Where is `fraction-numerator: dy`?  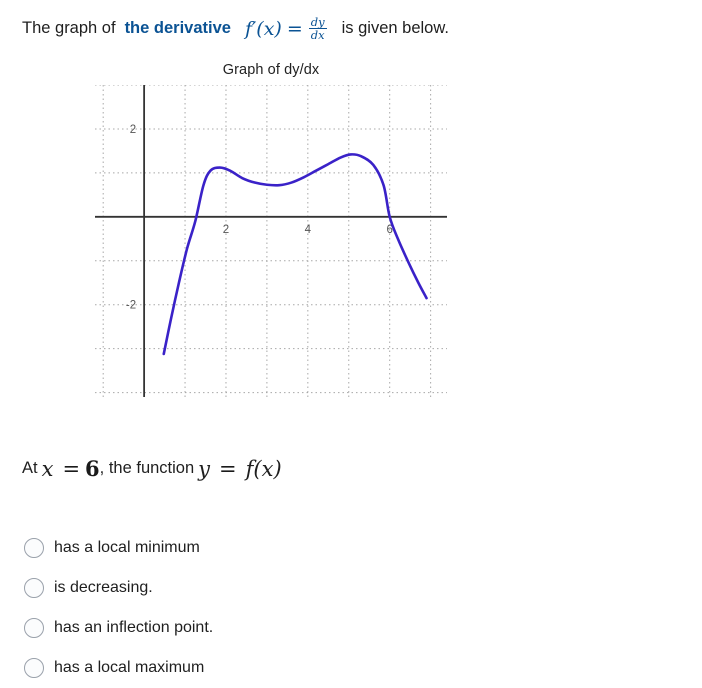 fraction-numerator: dy is located at coordinates (317, 22).